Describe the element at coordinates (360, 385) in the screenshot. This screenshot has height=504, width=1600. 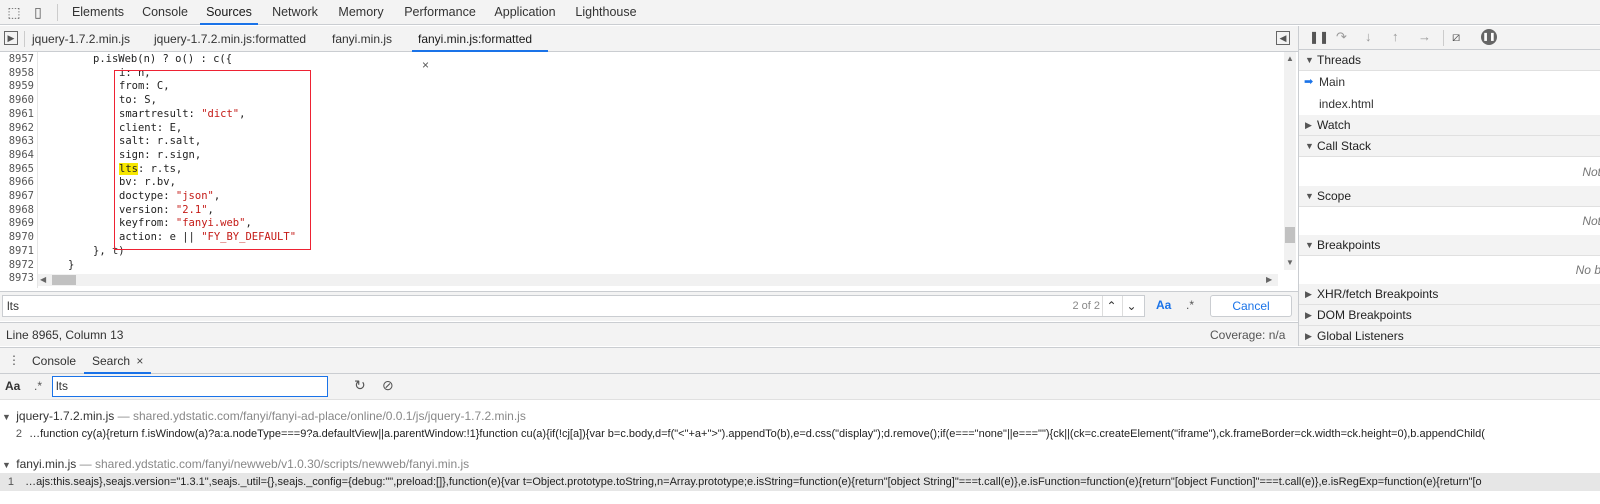
I see `refresh-icon: ↻` at that location.